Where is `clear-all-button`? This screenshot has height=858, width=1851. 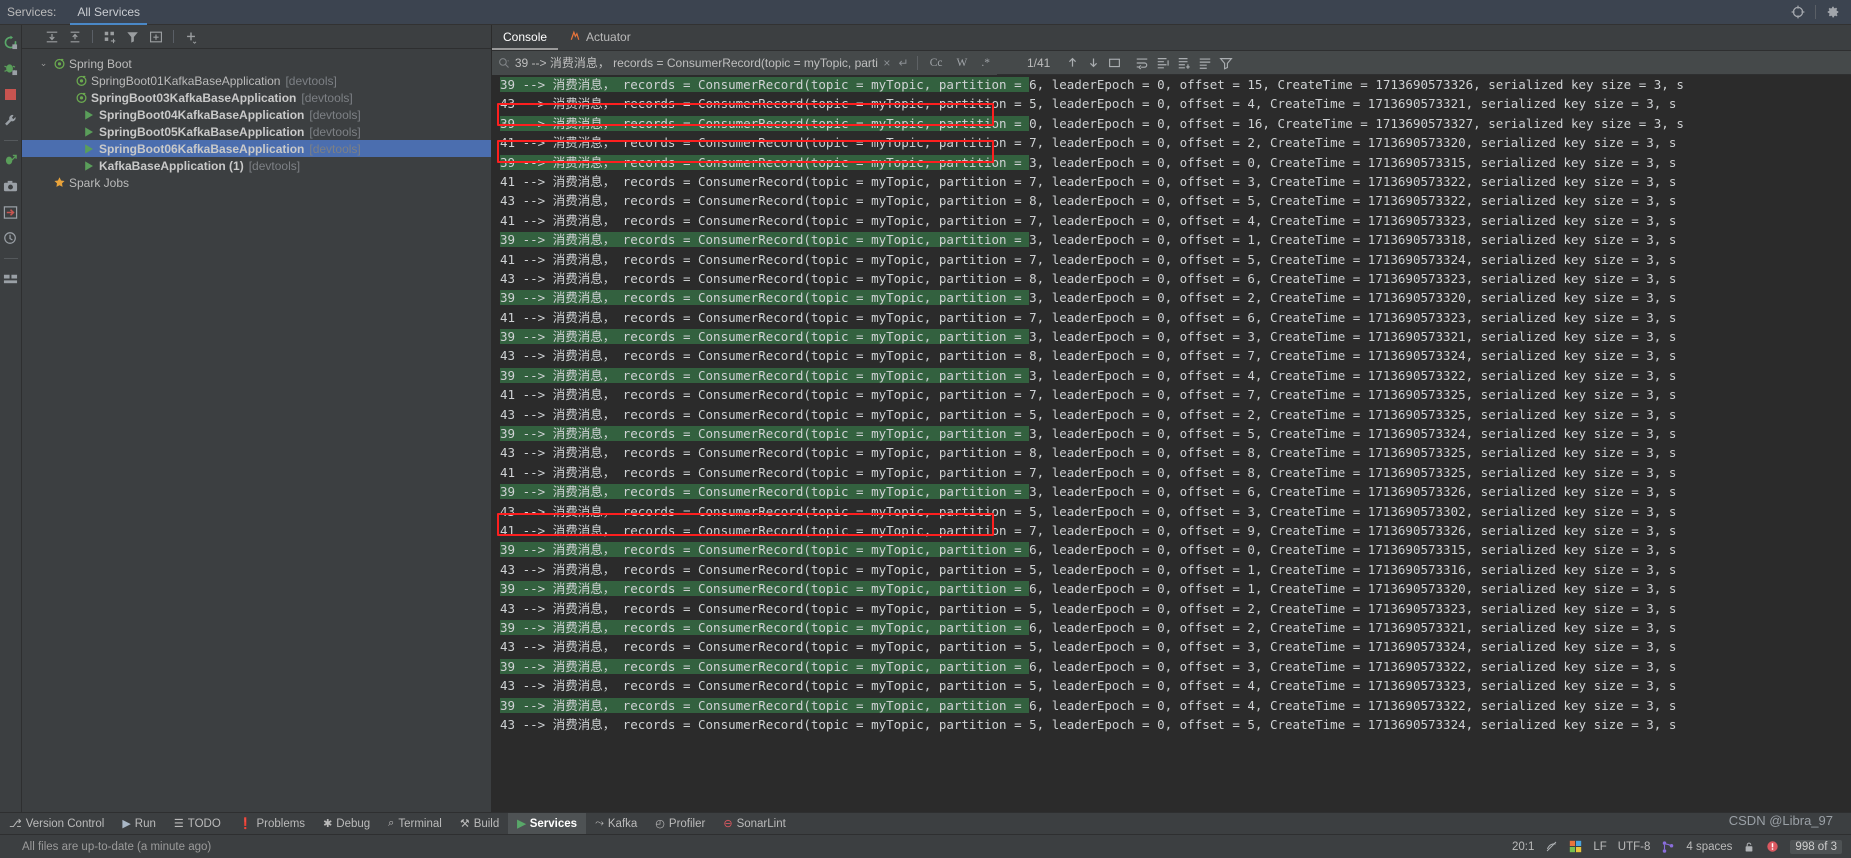
clear-all-button is located at coordinates (1204, 62).